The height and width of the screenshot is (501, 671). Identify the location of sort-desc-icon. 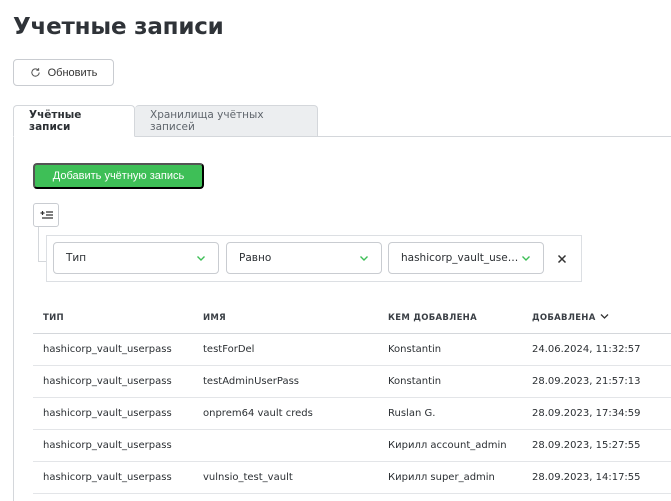
(604, 318).